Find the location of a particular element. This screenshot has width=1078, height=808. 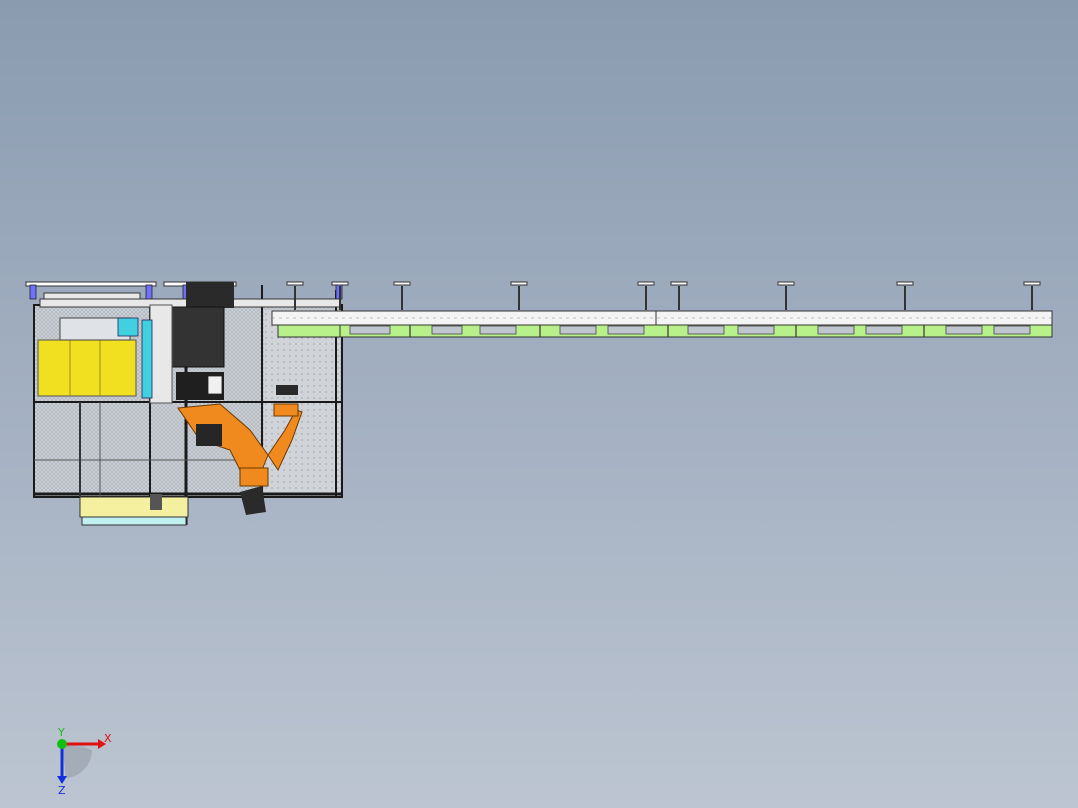

conveyor-top-rail is located at coordinates (662, 318).